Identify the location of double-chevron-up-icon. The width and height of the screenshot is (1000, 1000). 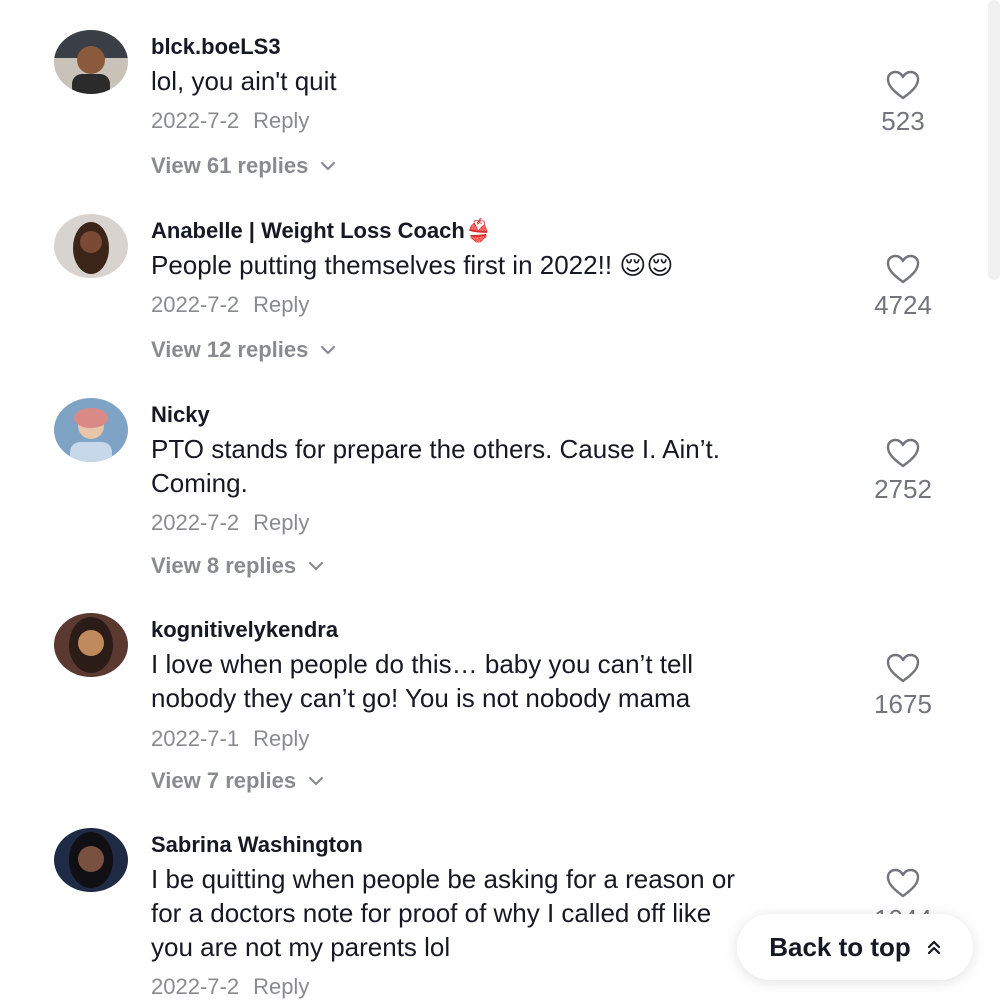
(933, 947).